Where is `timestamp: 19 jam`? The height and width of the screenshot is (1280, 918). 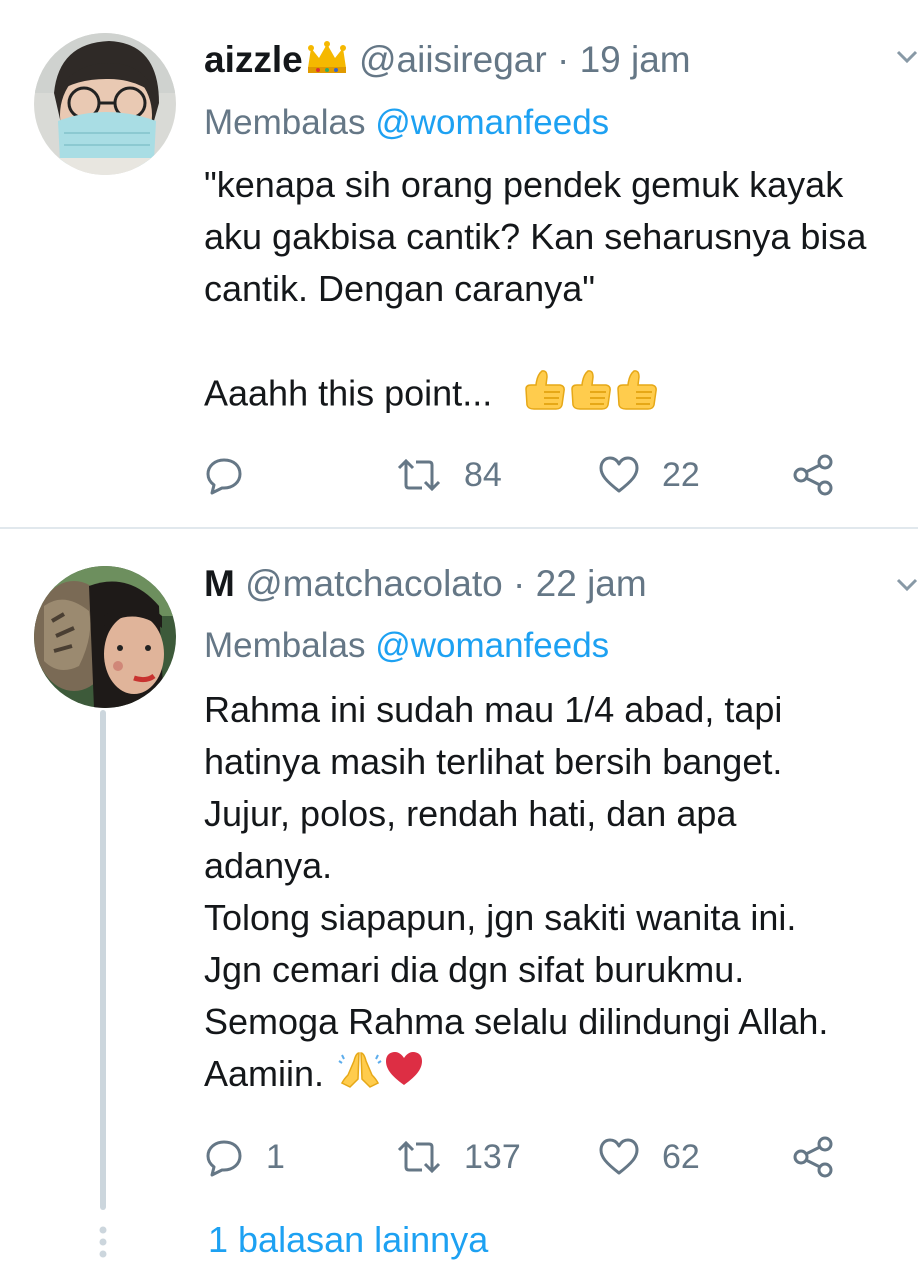 timestamp: 19 jam is located at coordinates (635, 59).